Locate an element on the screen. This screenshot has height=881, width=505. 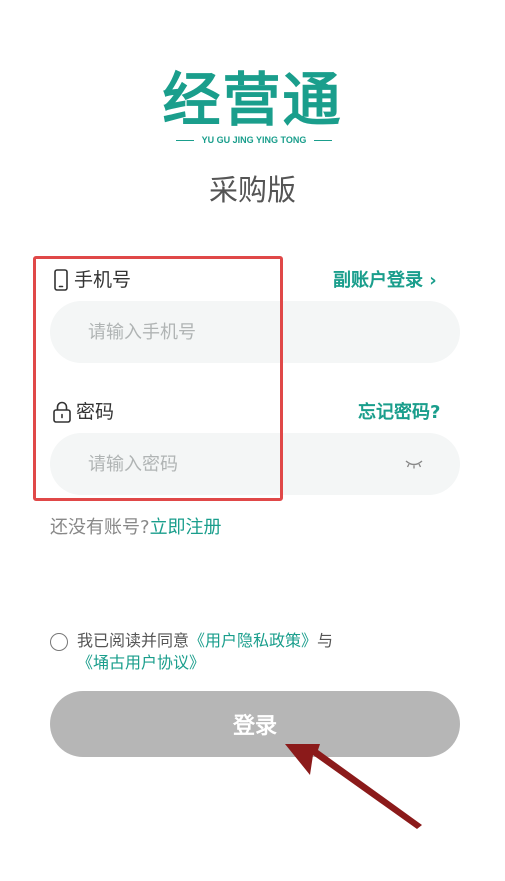
highlight-box is located at coordinates (158, 378).